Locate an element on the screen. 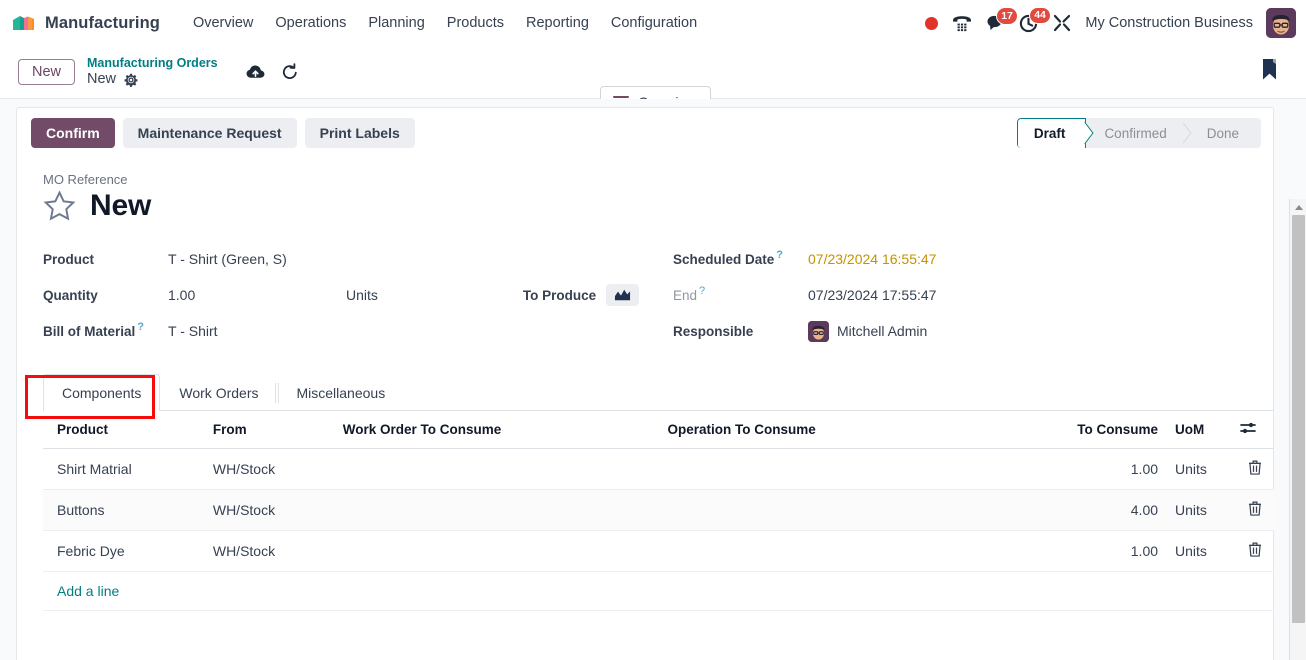 The height and width of the screenshot is (660, 1306). print-labels-button: Print Labels is located at coordinates (359, 133).